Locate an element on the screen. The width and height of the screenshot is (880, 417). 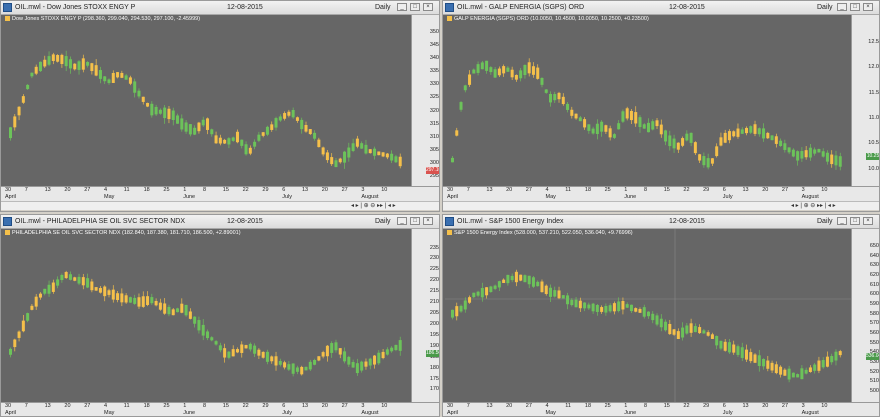
date-tick-label: 3 is located at coordinates (363, 406).